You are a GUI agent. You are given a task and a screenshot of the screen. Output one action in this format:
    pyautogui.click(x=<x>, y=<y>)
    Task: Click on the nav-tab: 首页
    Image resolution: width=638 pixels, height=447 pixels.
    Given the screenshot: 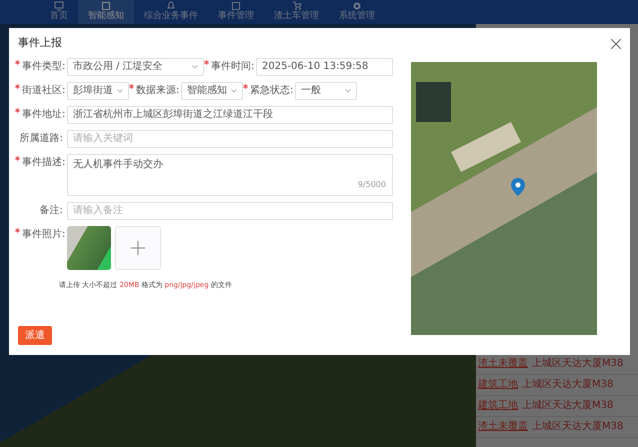 What is the action you would take?
    pyautogui.click(x=59, y=12)
    